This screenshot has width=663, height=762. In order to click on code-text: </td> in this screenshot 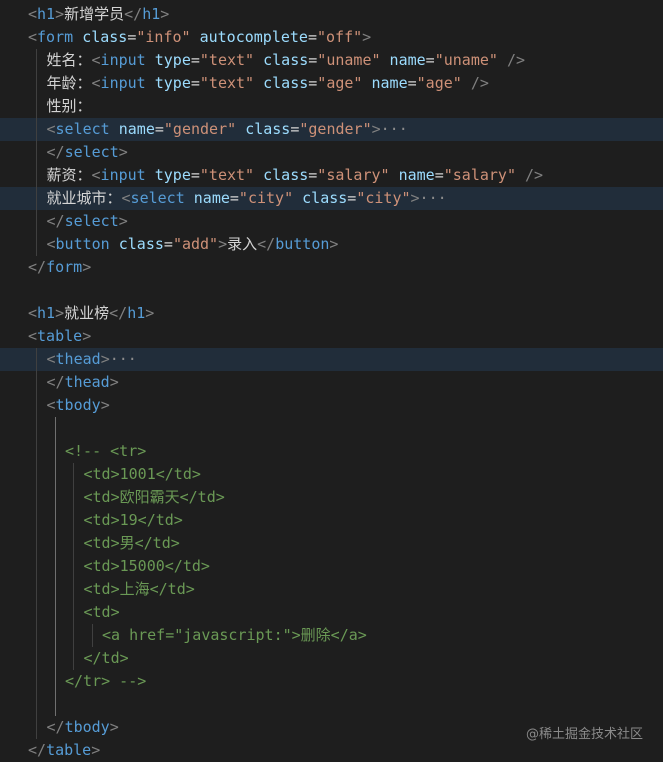, I will do `click(106, 658)`.